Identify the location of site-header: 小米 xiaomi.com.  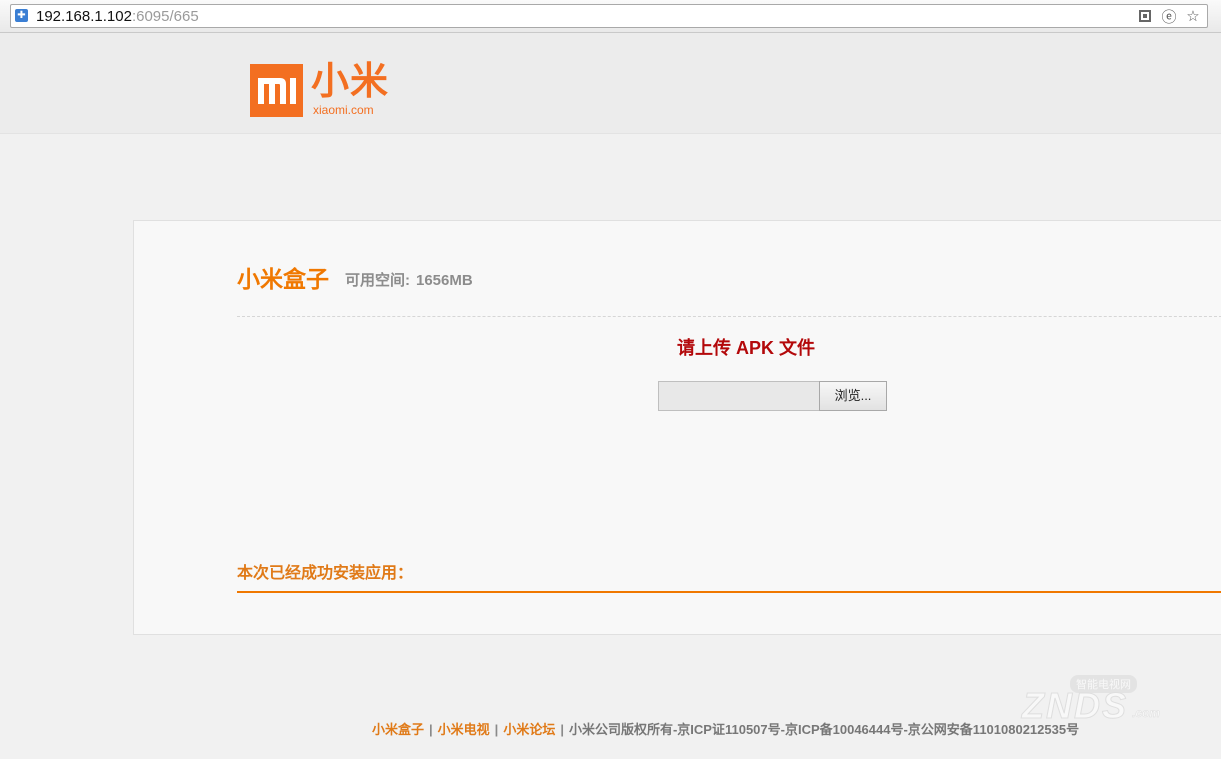
(610, 83).